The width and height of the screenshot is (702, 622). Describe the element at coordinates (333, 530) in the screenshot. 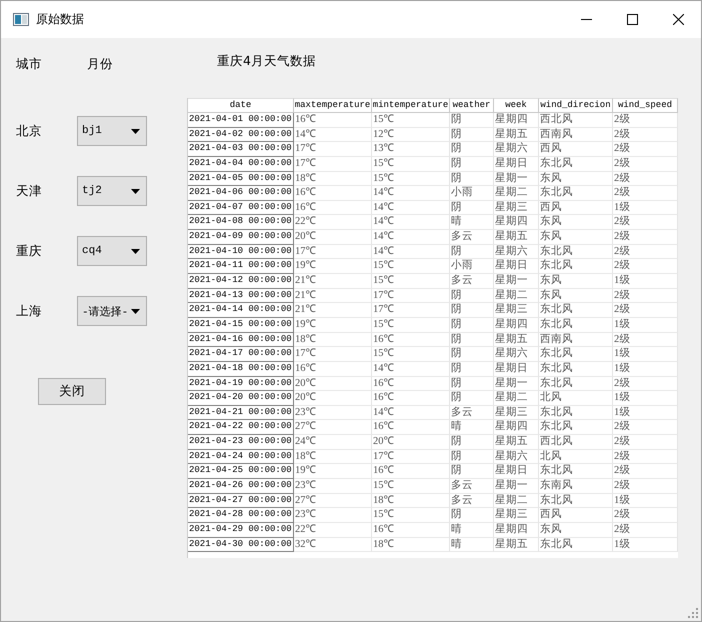

I see `table-cell: 22℃` at that location.